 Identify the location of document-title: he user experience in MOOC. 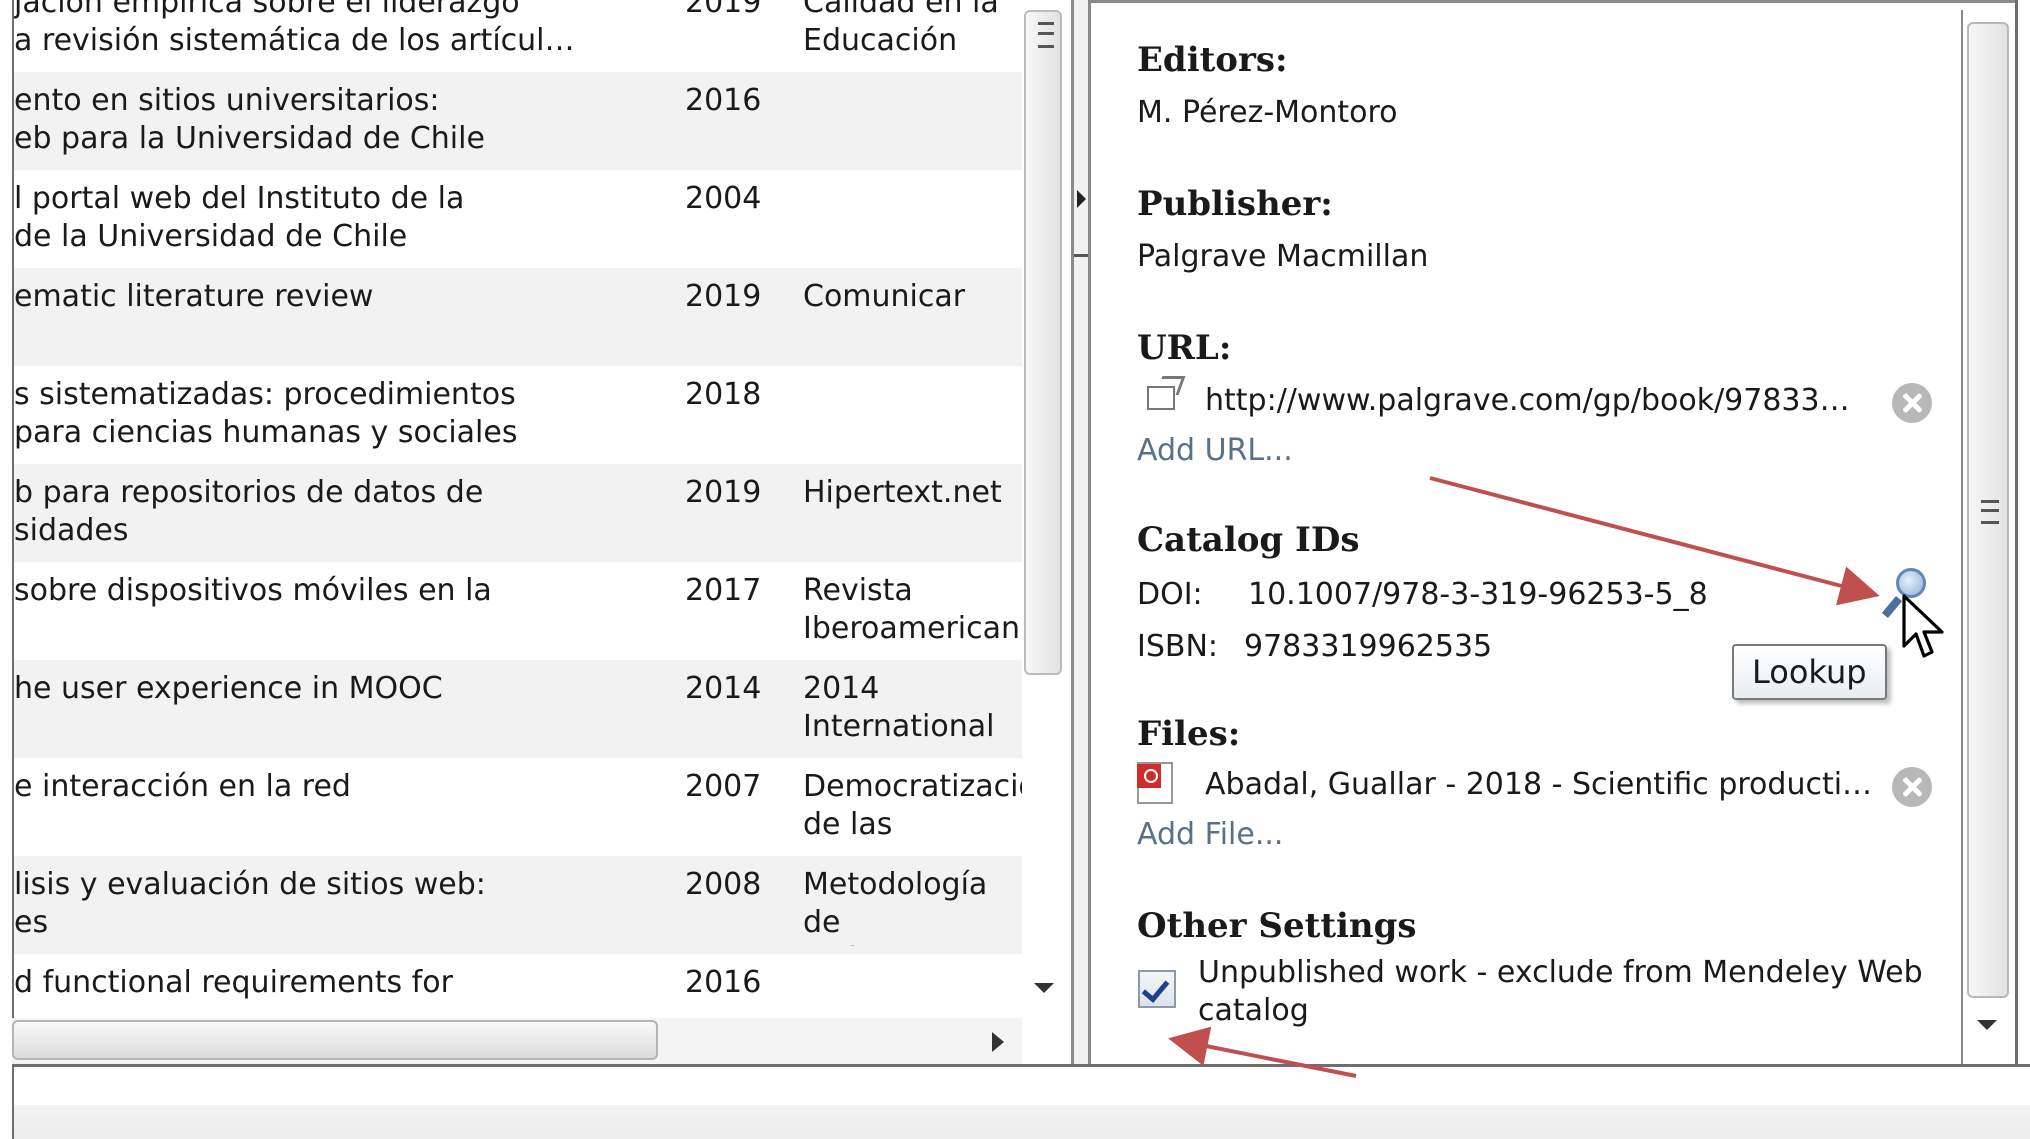
(228, 688).